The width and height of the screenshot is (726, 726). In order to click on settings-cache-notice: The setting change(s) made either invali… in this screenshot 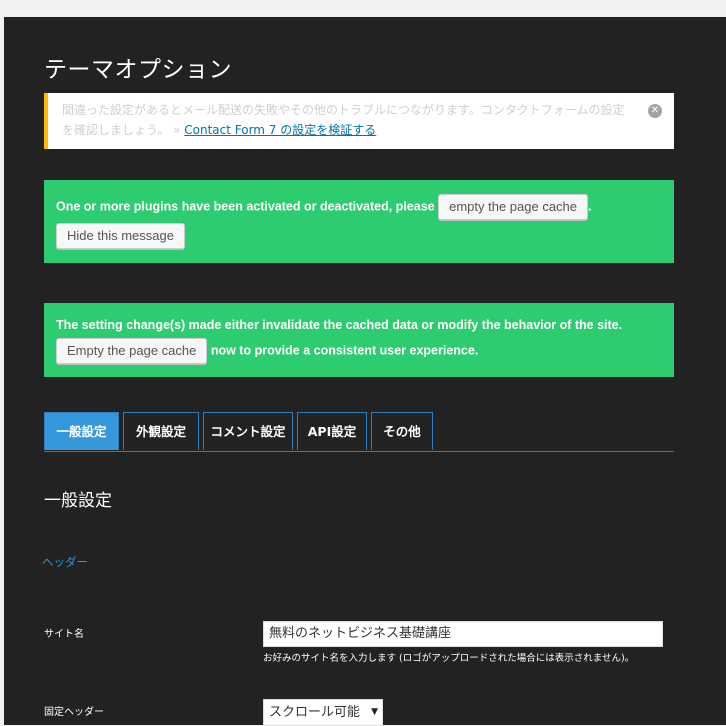, I will do `click(359, 340)`.